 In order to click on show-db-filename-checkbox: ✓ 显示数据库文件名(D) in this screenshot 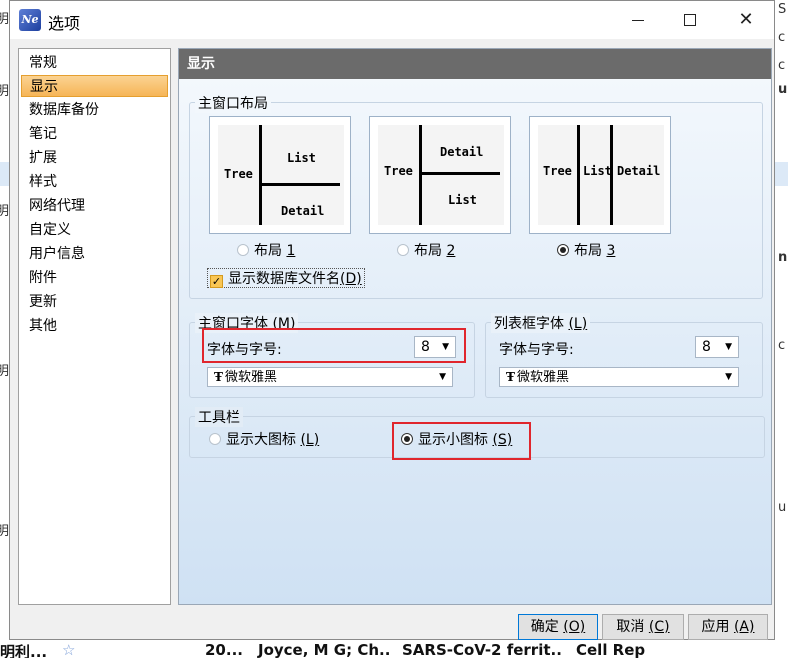, I will do `click(286, 278)`.